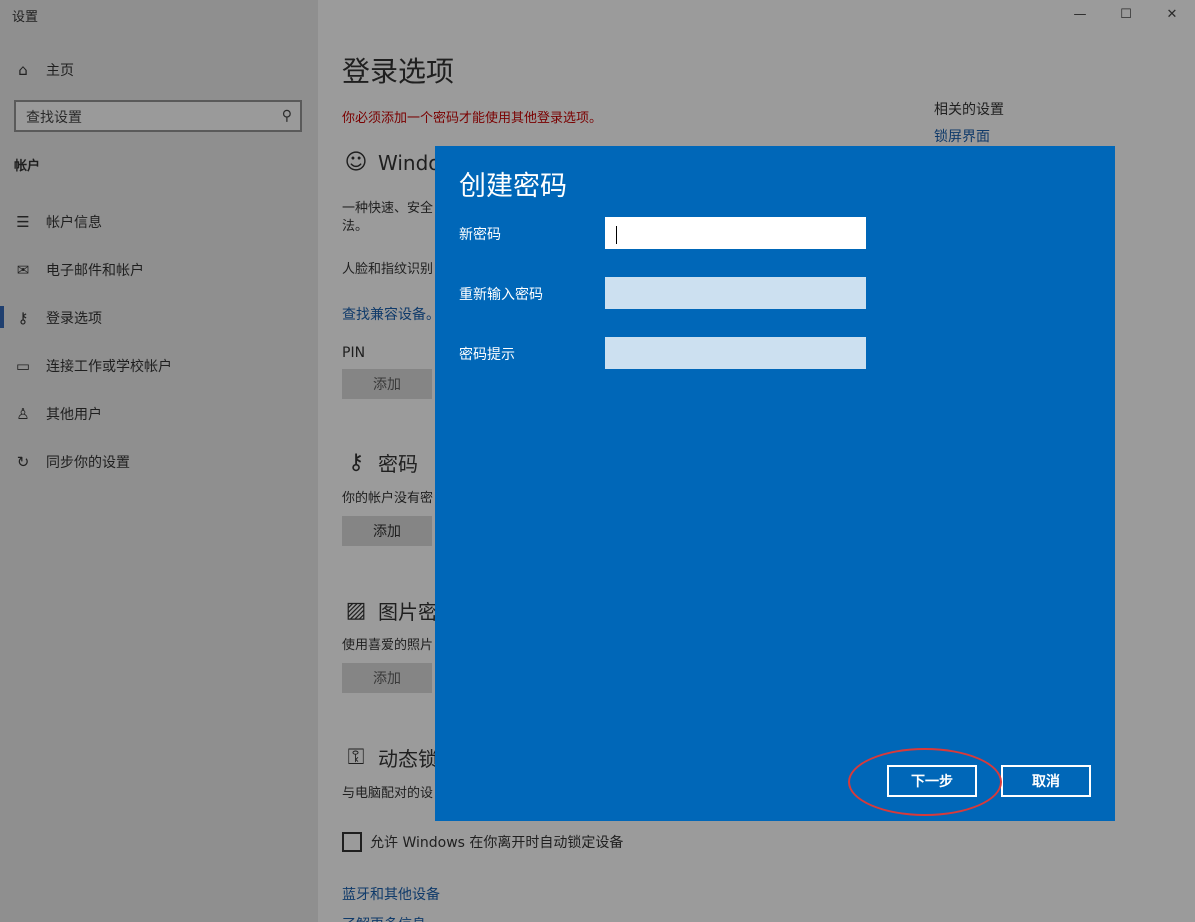 The image size is (1195, 922). What do you see at coordinates (23, 366) in the screenshot?
I see `briefcase-icon: ▭` at bounding box center [23, 366].